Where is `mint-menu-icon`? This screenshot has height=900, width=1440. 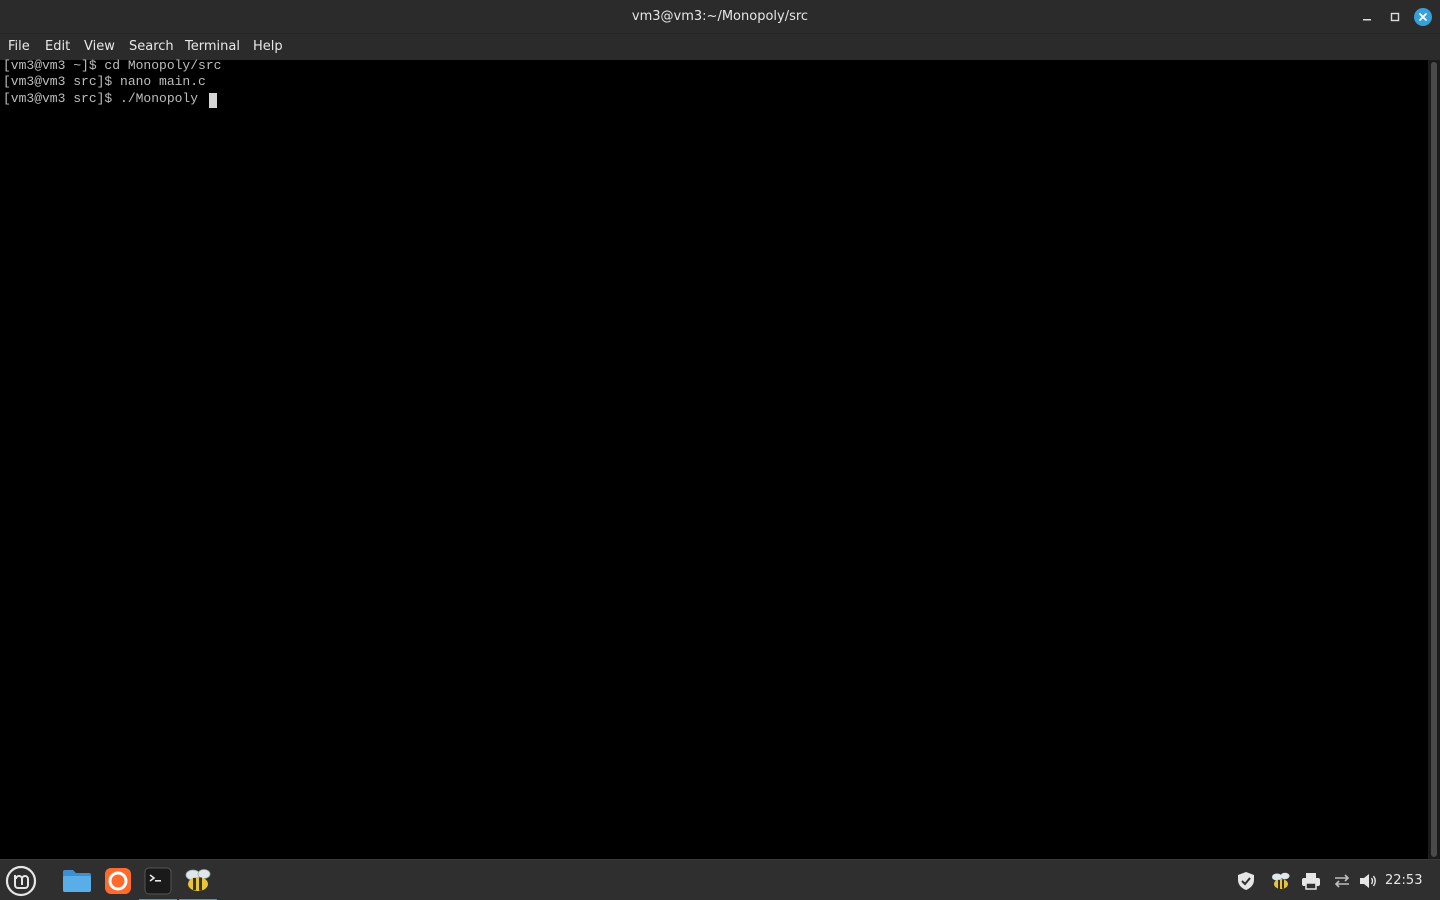
mint-menu-icon is located at coordinates (21, 880).